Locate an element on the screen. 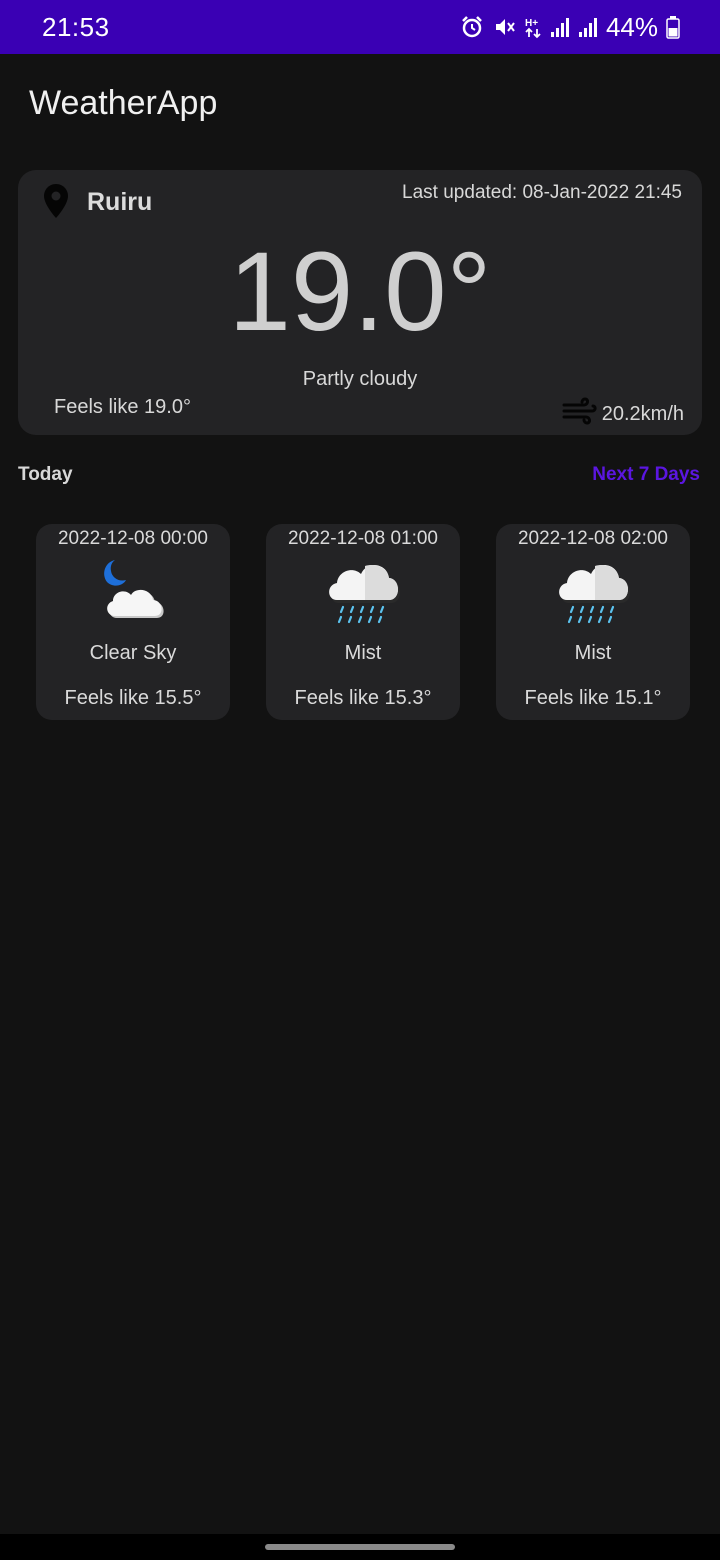  forecast-card: 2022-12-08 02:00 Mist Feels like 15.1° is located at coordinates (593, 622).